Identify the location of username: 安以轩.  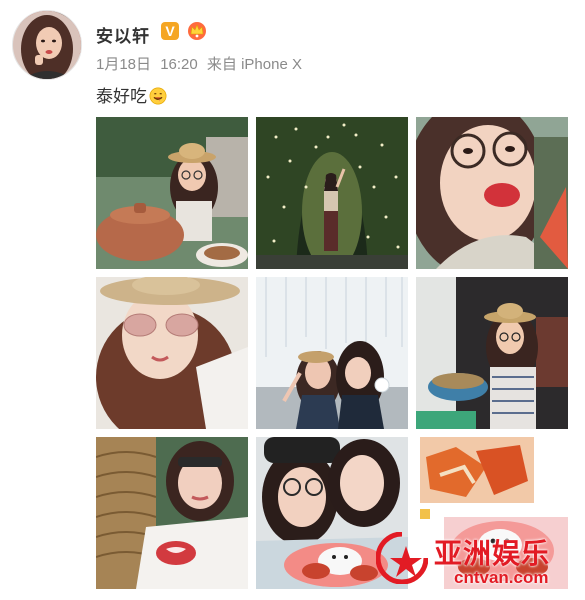
(123, 34).